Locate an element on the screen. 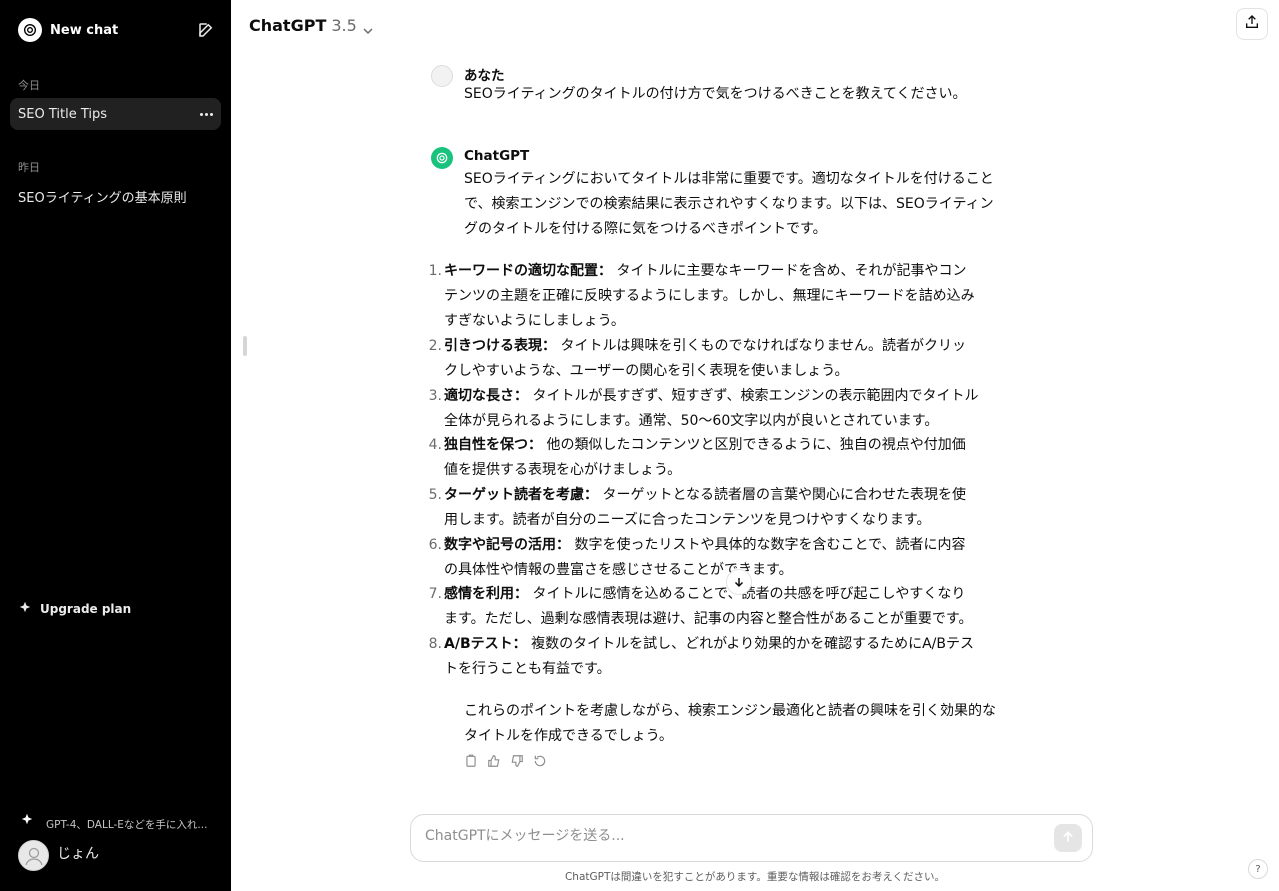 This screenshot has height=891, width=1279. scroll-down-button is located at coordinates (739, 582).